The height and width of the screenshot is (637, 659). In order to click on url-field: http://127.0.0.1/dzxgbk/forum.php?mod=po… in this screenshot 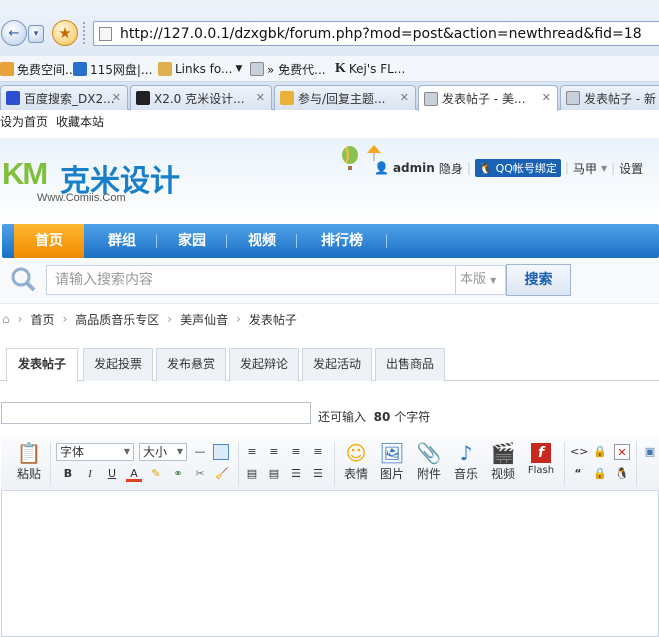, I will do `click(376, 33)`.